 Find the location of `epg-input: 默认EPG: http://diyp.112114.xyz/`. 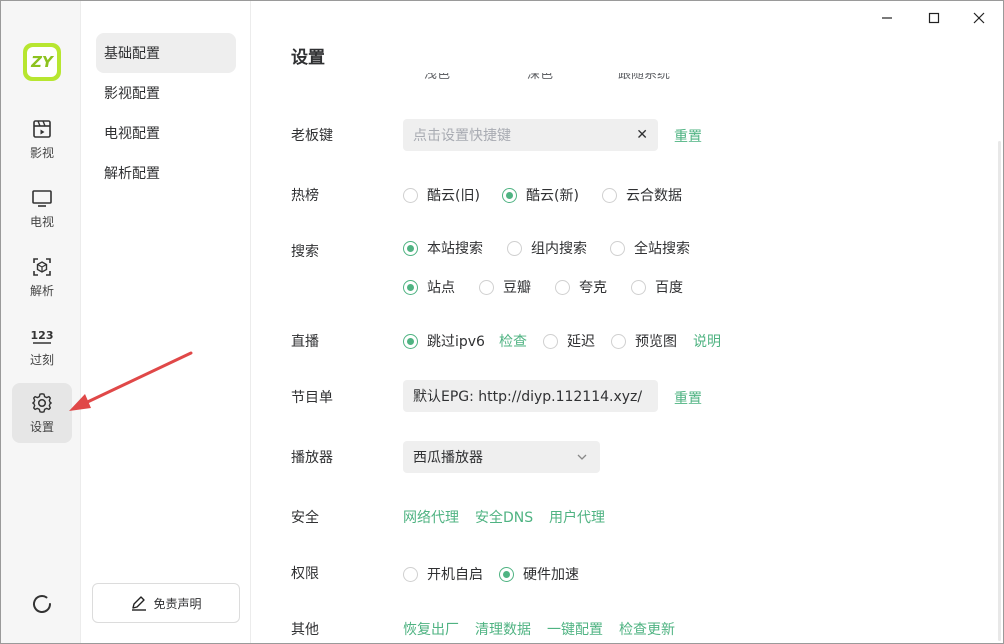

epg-input: 默认EPG: http://diyp.112114.xyz/ is located at coordinates (530, 396).